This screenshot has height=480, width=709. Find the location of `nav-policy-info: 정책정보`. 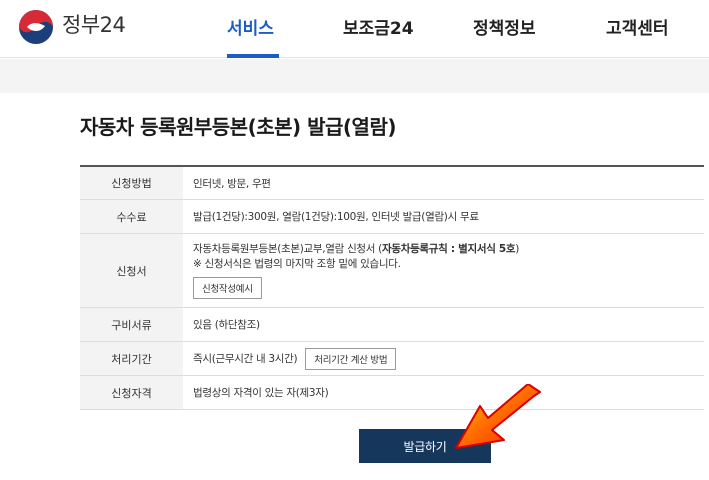

nav-policy-info: 정책정보 is located at coordinates (504, 26).